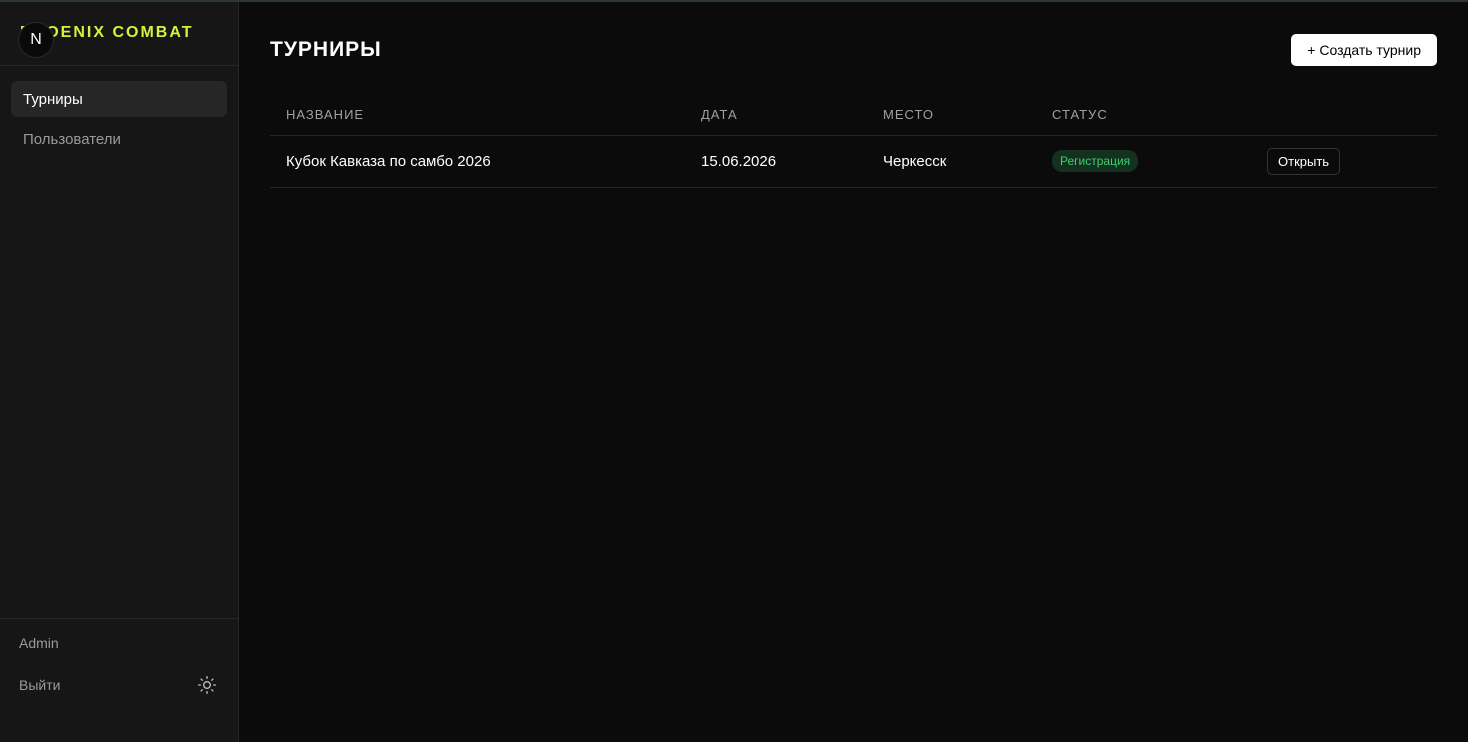  What do you see at coordinates (72, 139) in the screenshot?
I see `sidebar-item-label: Пользователи` at bounding box center [72, 139].